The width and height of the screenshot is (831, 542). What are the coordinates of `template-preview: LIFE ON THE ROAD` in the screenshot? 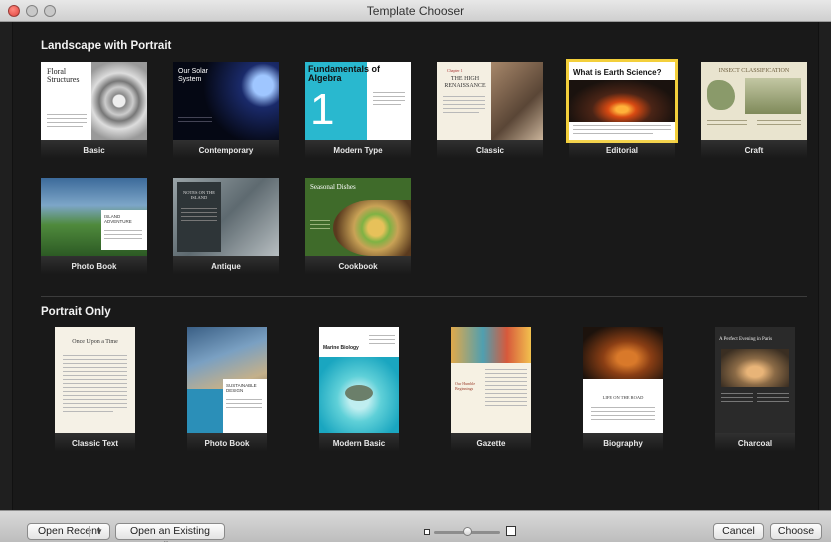 It's located at (623, 380).